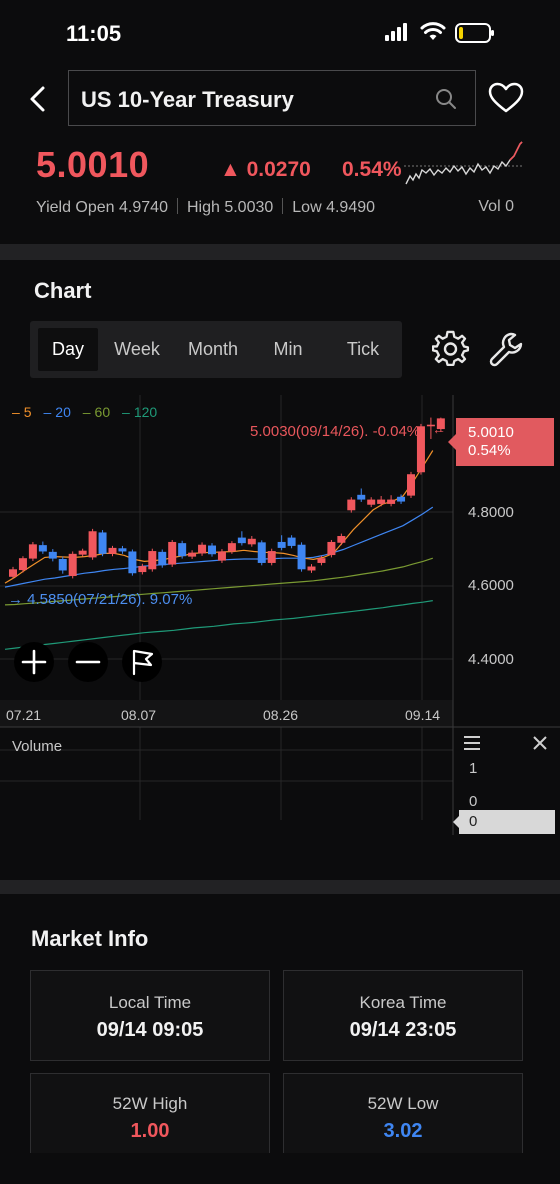 This screenshot has height=1184, width=560. Describe the element at coordinates (403, 1103) in the screenshot. I see `card-label: 52W Low` at that location.